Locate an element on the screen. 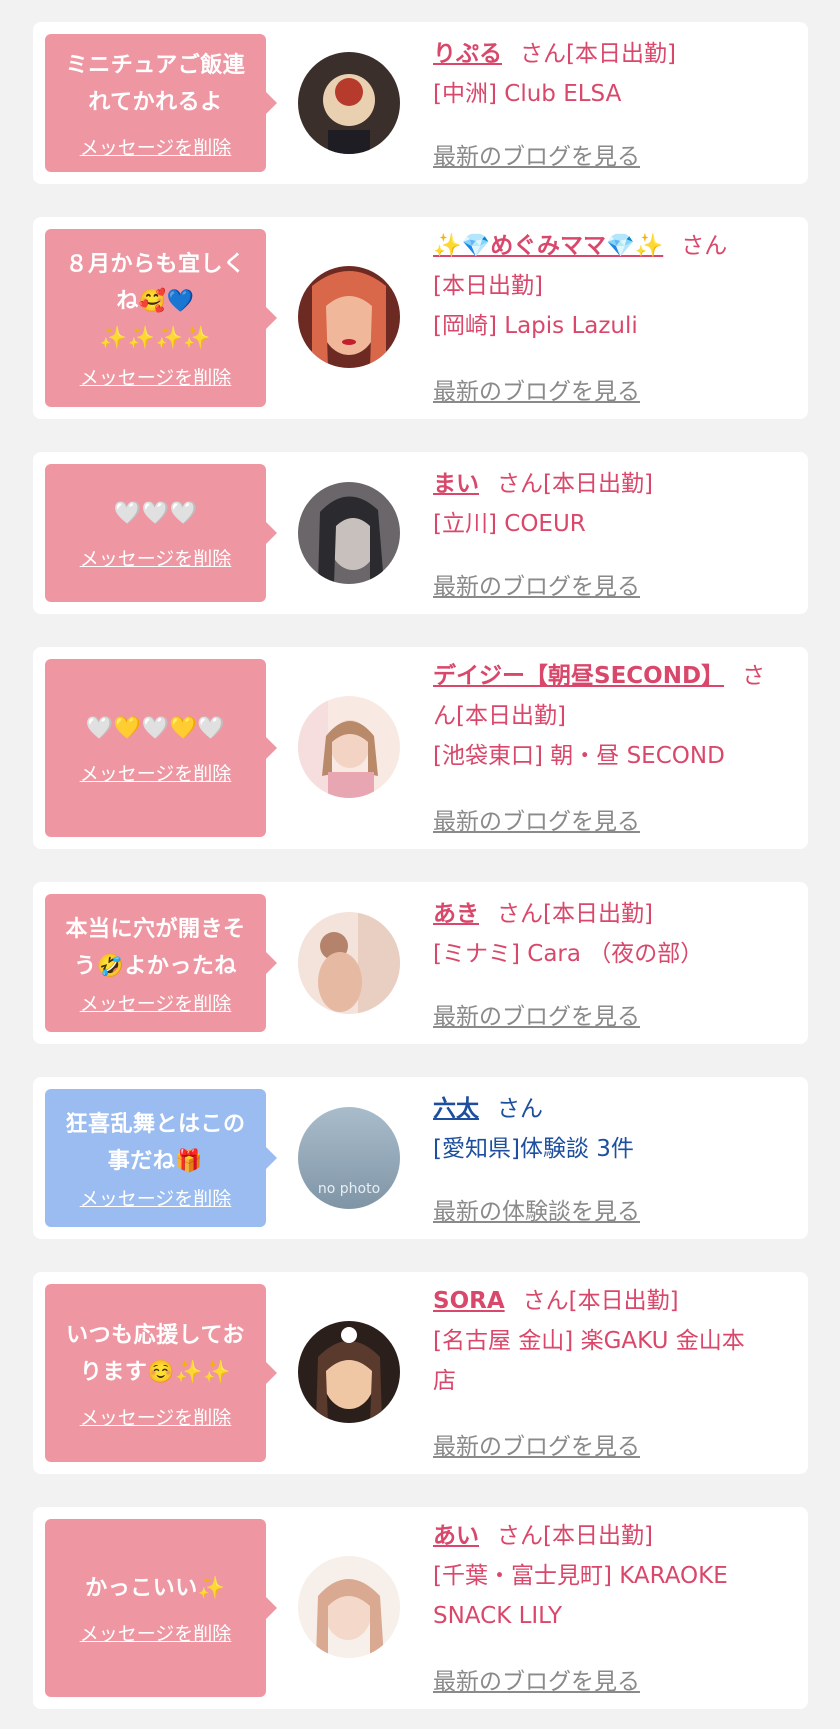 This screenshot has width=840, height=1729. profile-info: SORA さん[本日出勤] [名古屋 金山] 楽GAKU 金山本 店 is located at coordinates (618, 1341).